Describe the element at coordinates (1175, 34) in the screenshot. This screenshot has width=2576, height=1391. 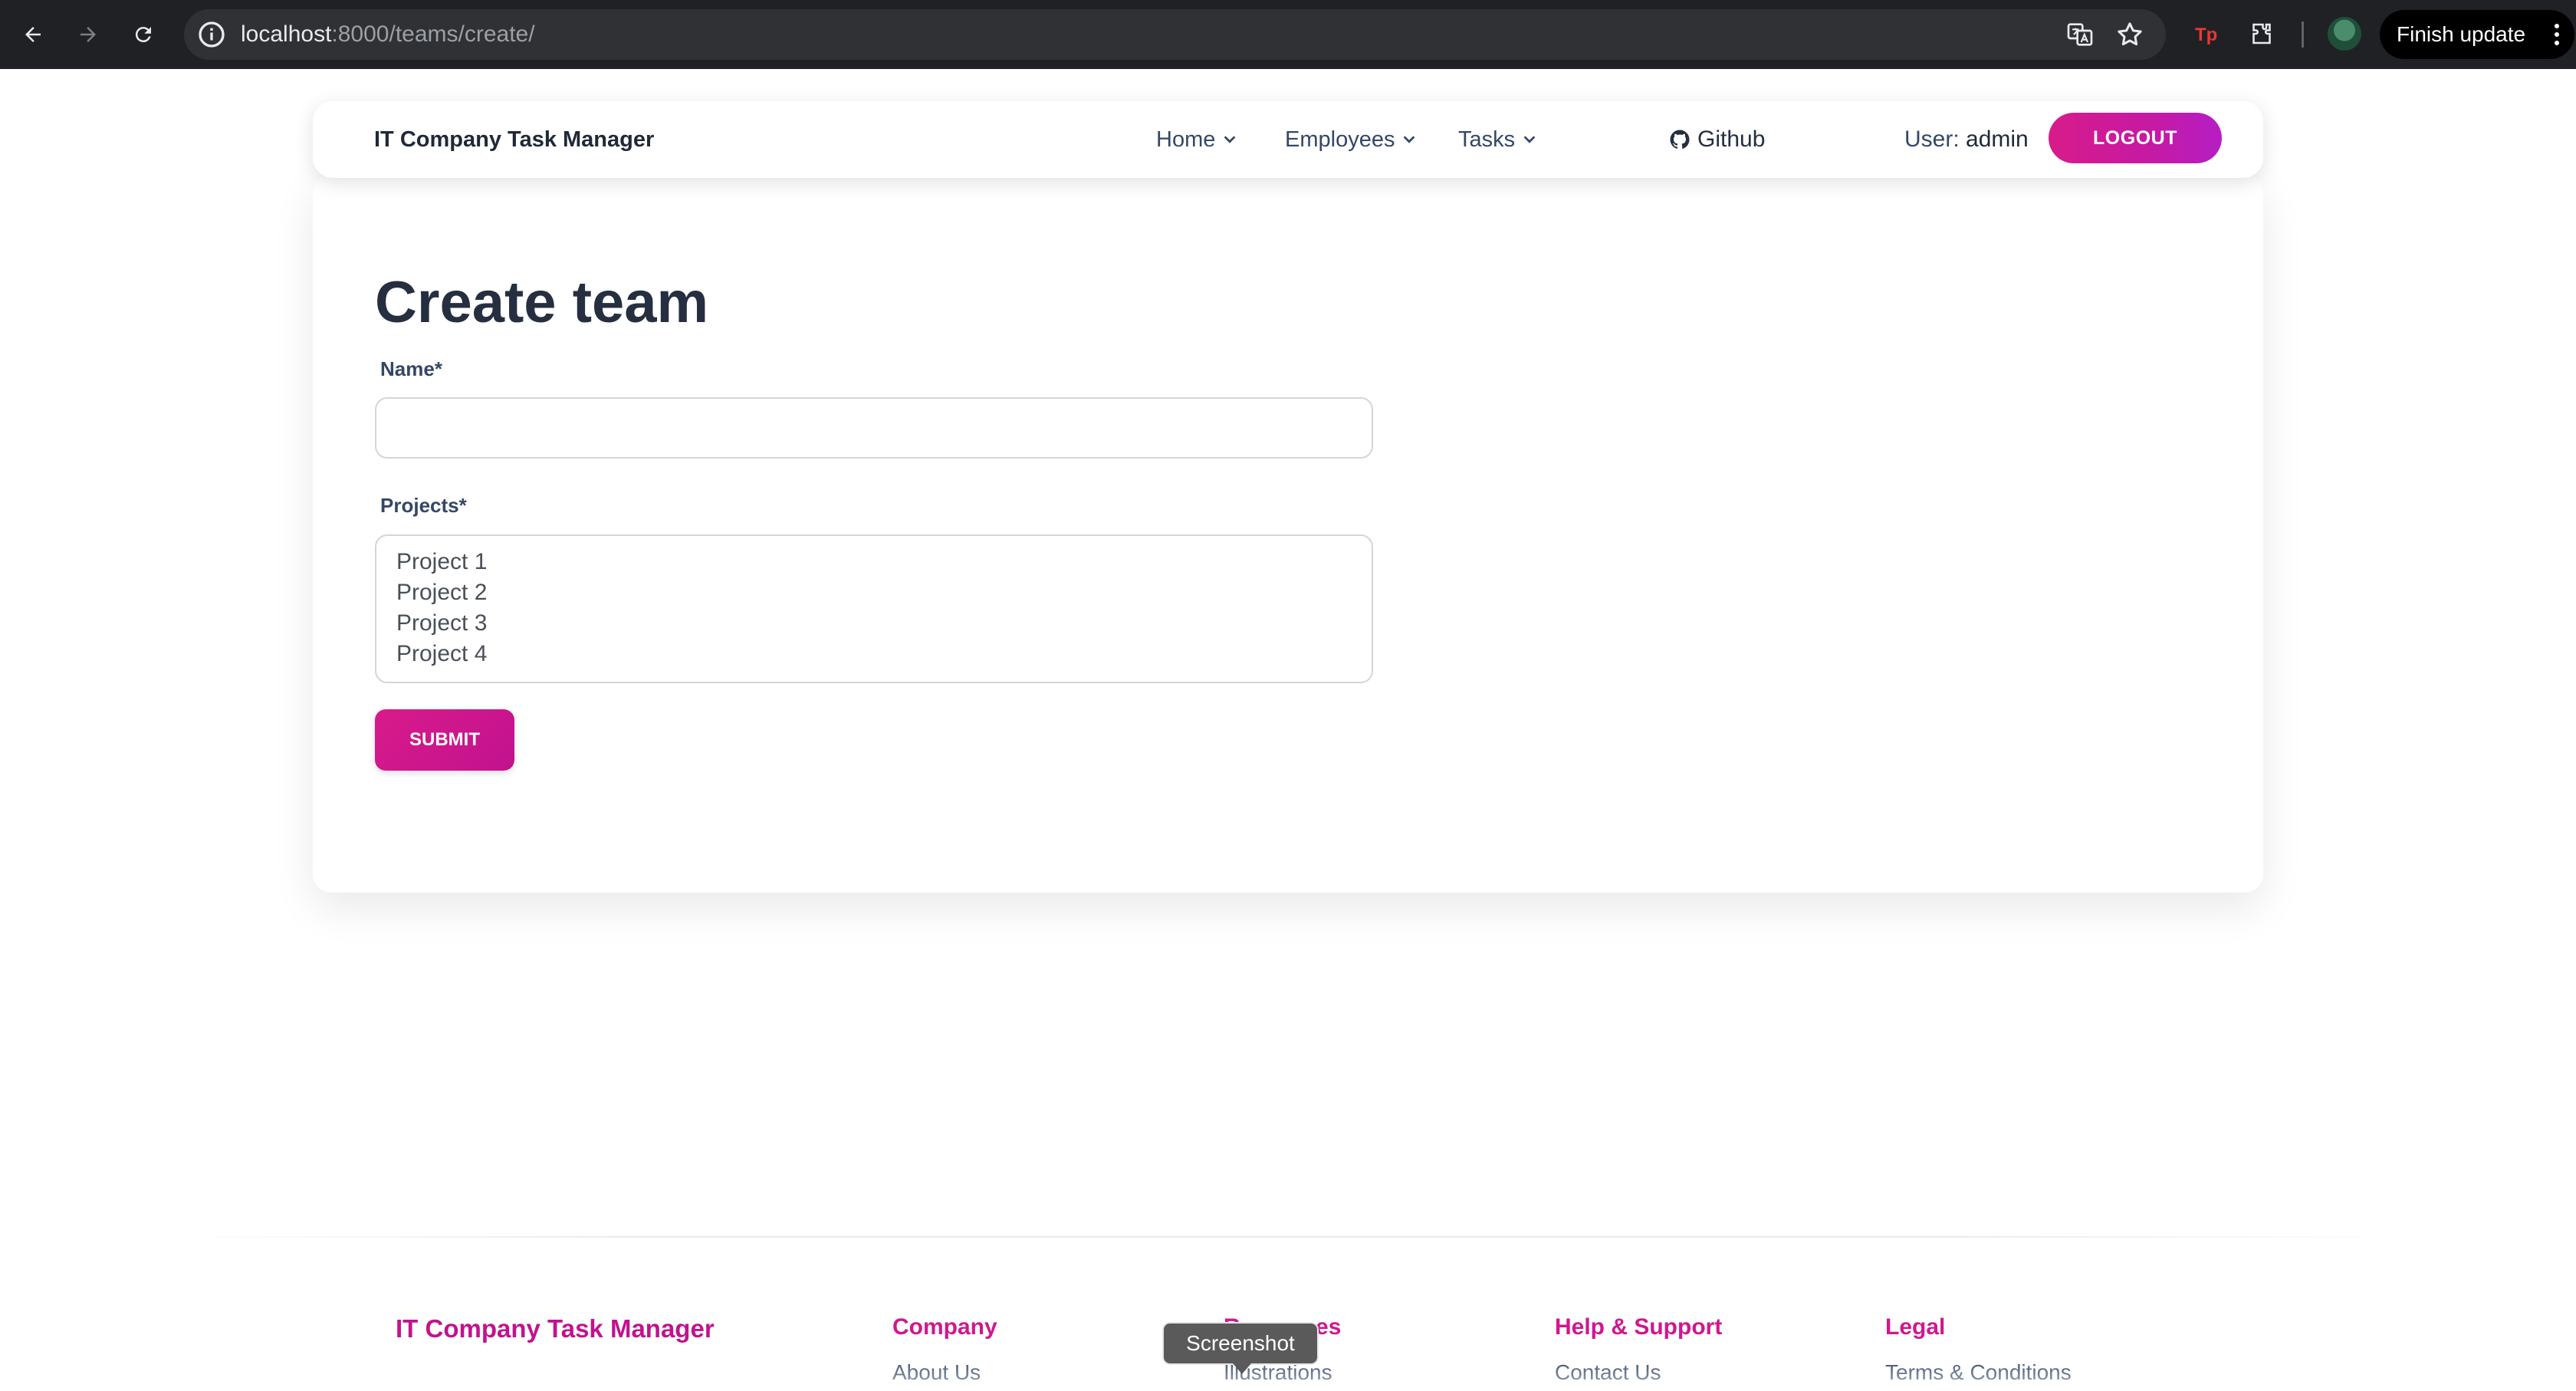
I see `address-bar: localhost:8000/teams/create/` at that location.